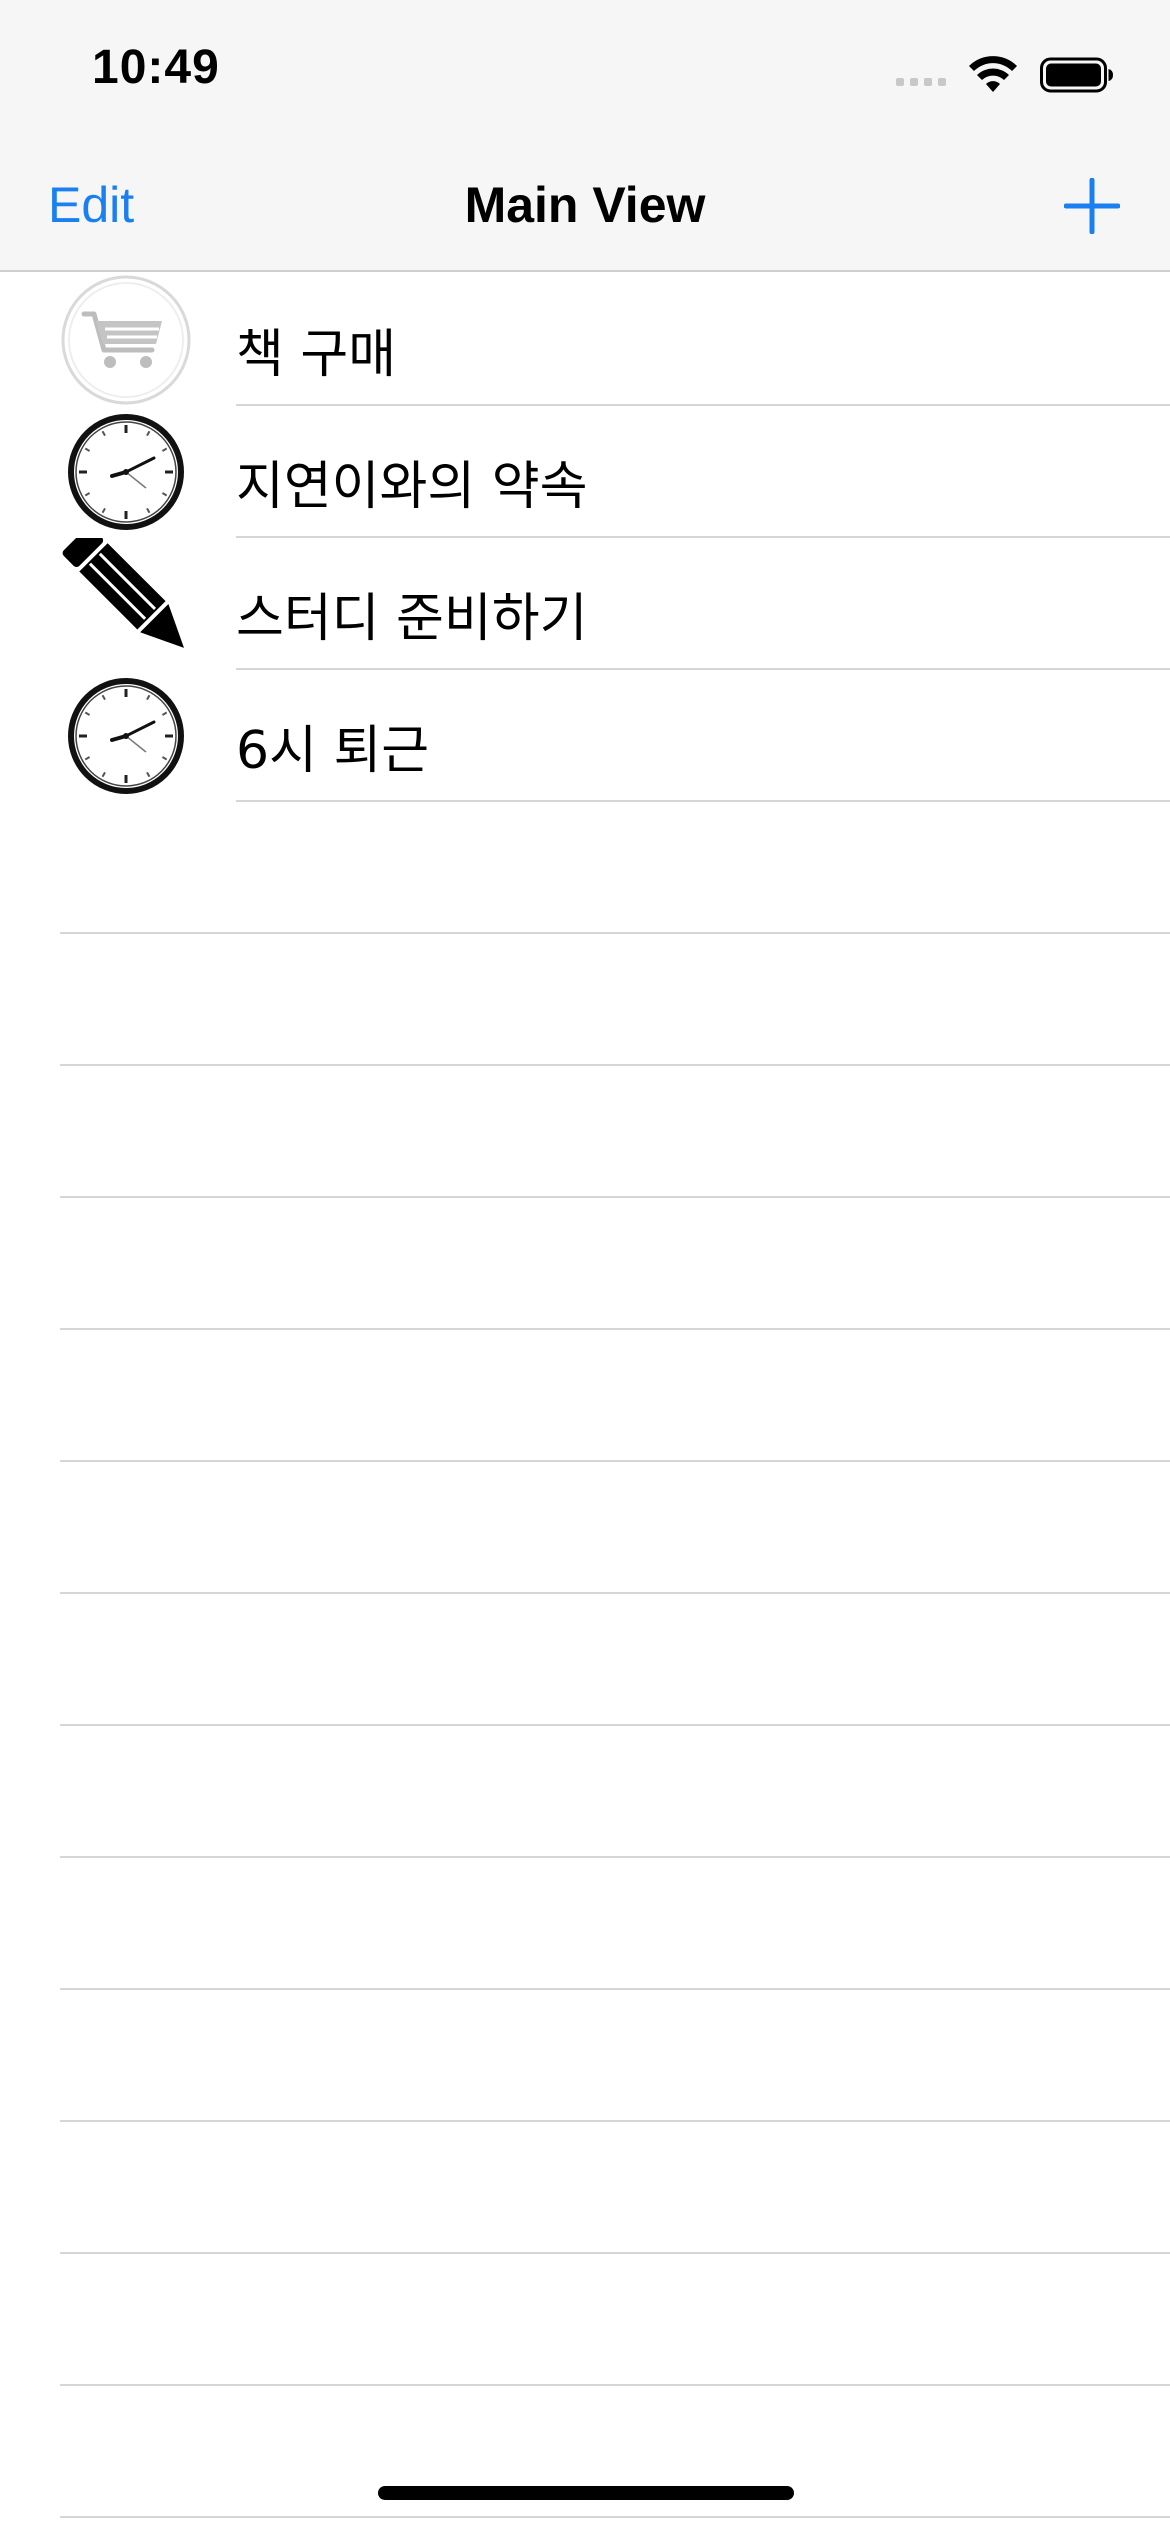  I want to click on list-item-label: 6시 퇴근, so click(333, 751).